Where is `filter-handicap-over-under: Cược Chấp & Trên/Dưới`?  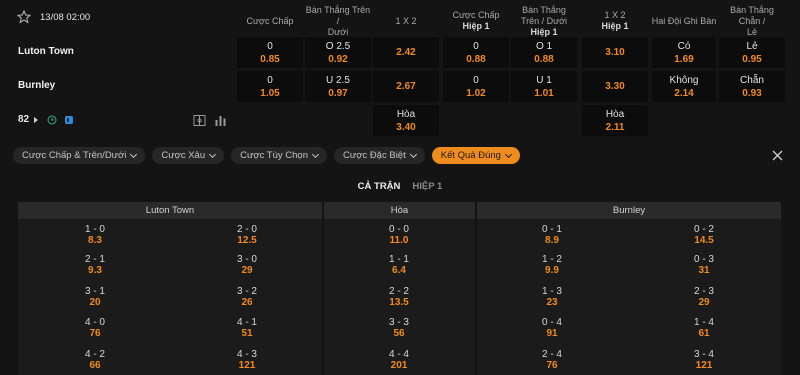 filter-handicap-over-under: Cược Chấp & Trên/Dưới is located at coordinates (79, 155).